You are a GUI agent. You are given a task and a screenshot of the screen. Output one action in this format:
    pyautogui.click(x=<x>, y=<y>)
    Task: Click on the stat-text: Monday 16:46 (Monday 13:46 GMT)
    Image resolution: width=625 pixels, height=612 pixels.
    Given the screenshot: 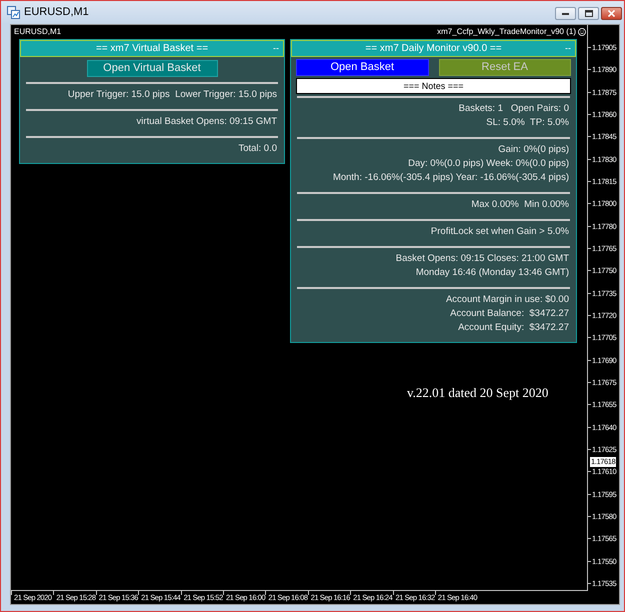 What is the action you would take?
    pyautogui.click(x=492, y=273)
    